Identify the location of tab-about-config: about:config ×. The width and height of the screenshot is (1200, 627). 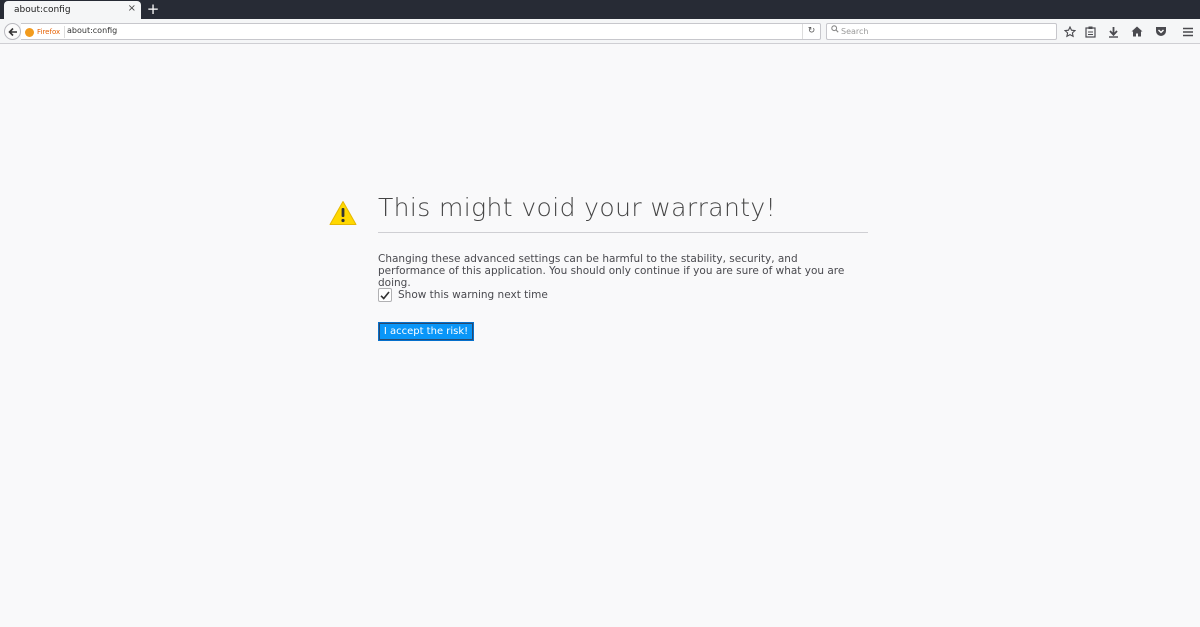
(72, 10).